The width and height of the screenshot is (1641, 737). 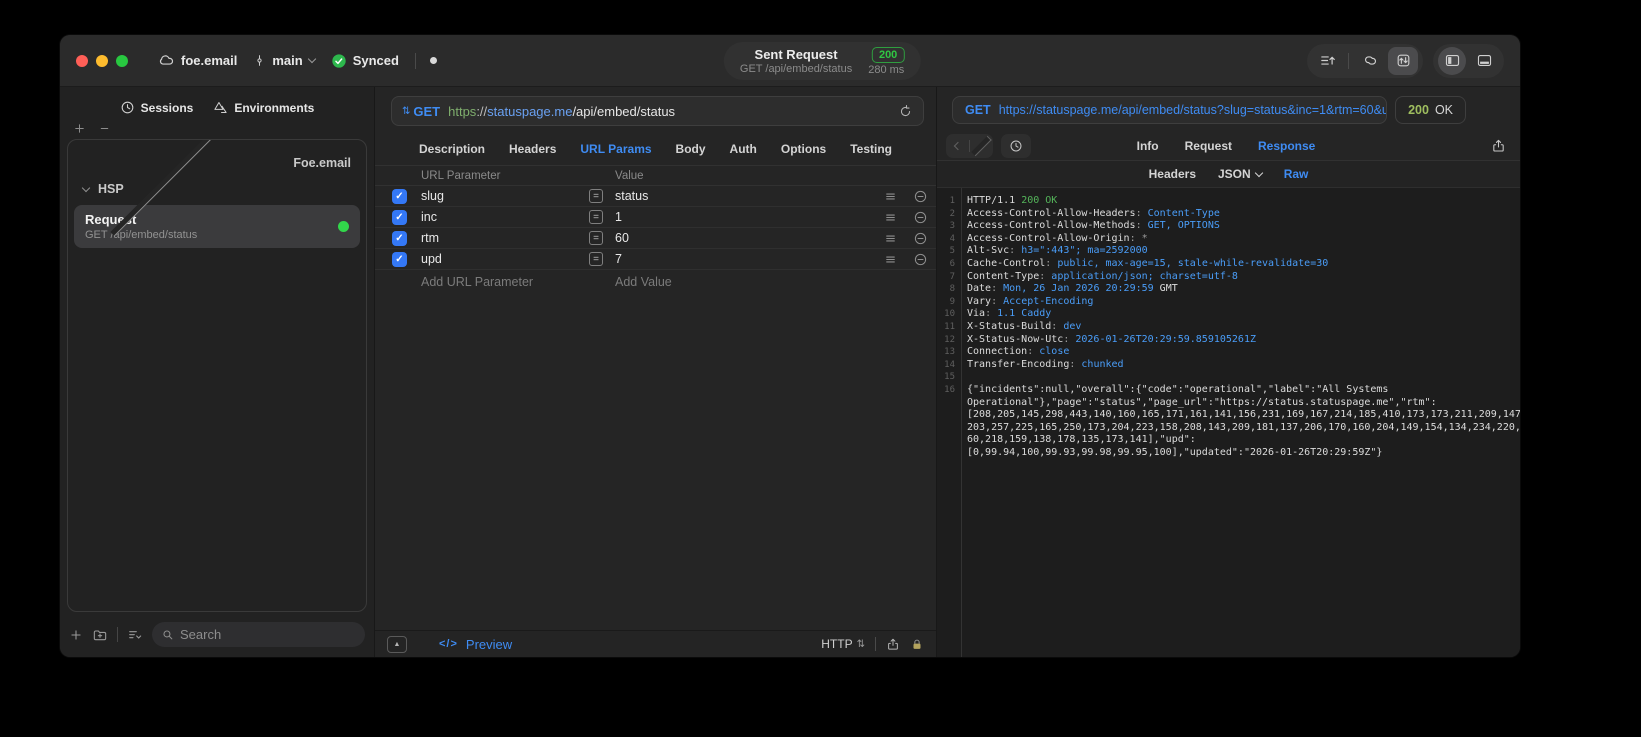 What do you see at coordinates (532, 149) in the screenshot?
I see `request-tab-headers: Headers` at bounding box center [532, 149].